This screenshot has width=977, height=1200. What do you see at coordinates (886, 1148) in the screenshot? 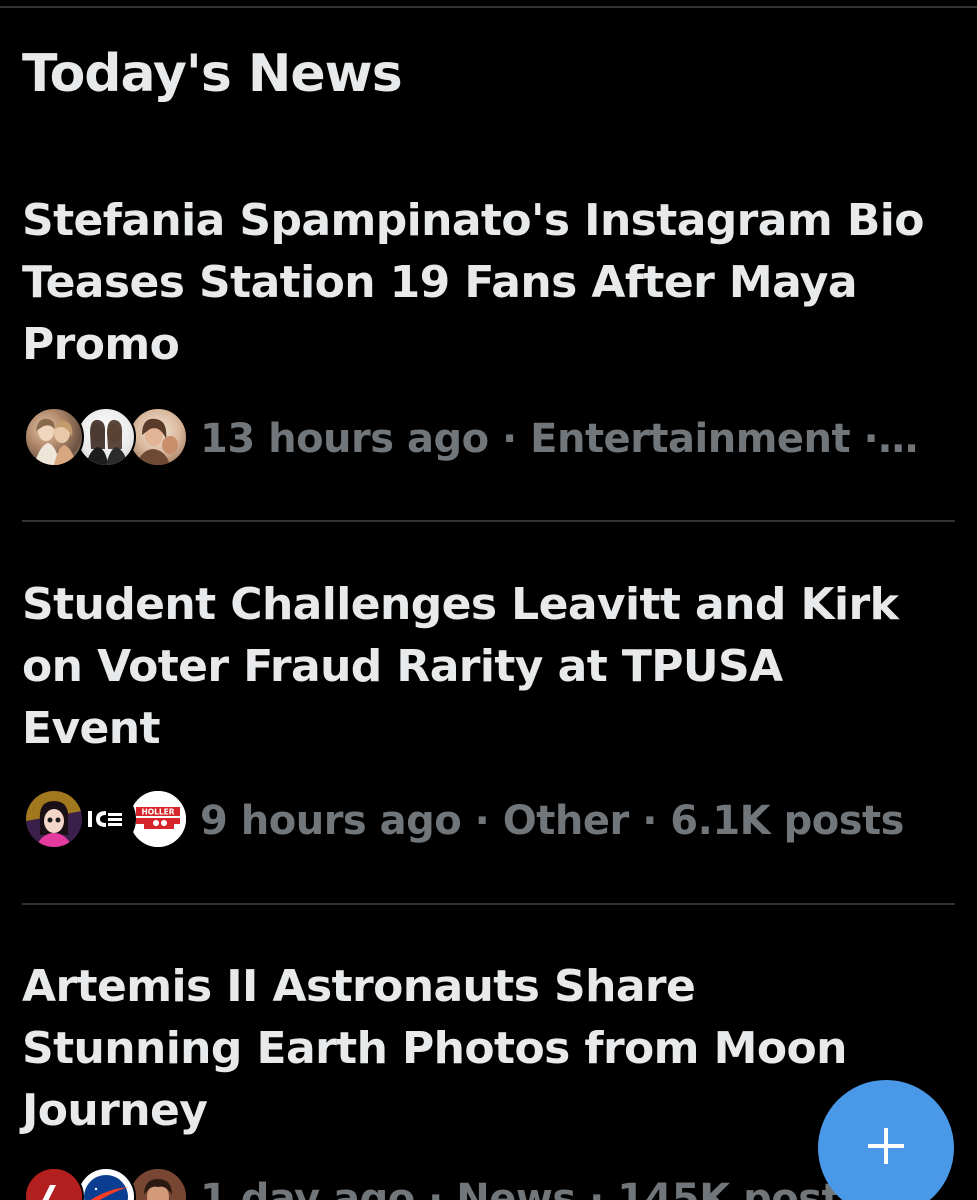
I see `plus-icon` at bounding box center [886, 1148].